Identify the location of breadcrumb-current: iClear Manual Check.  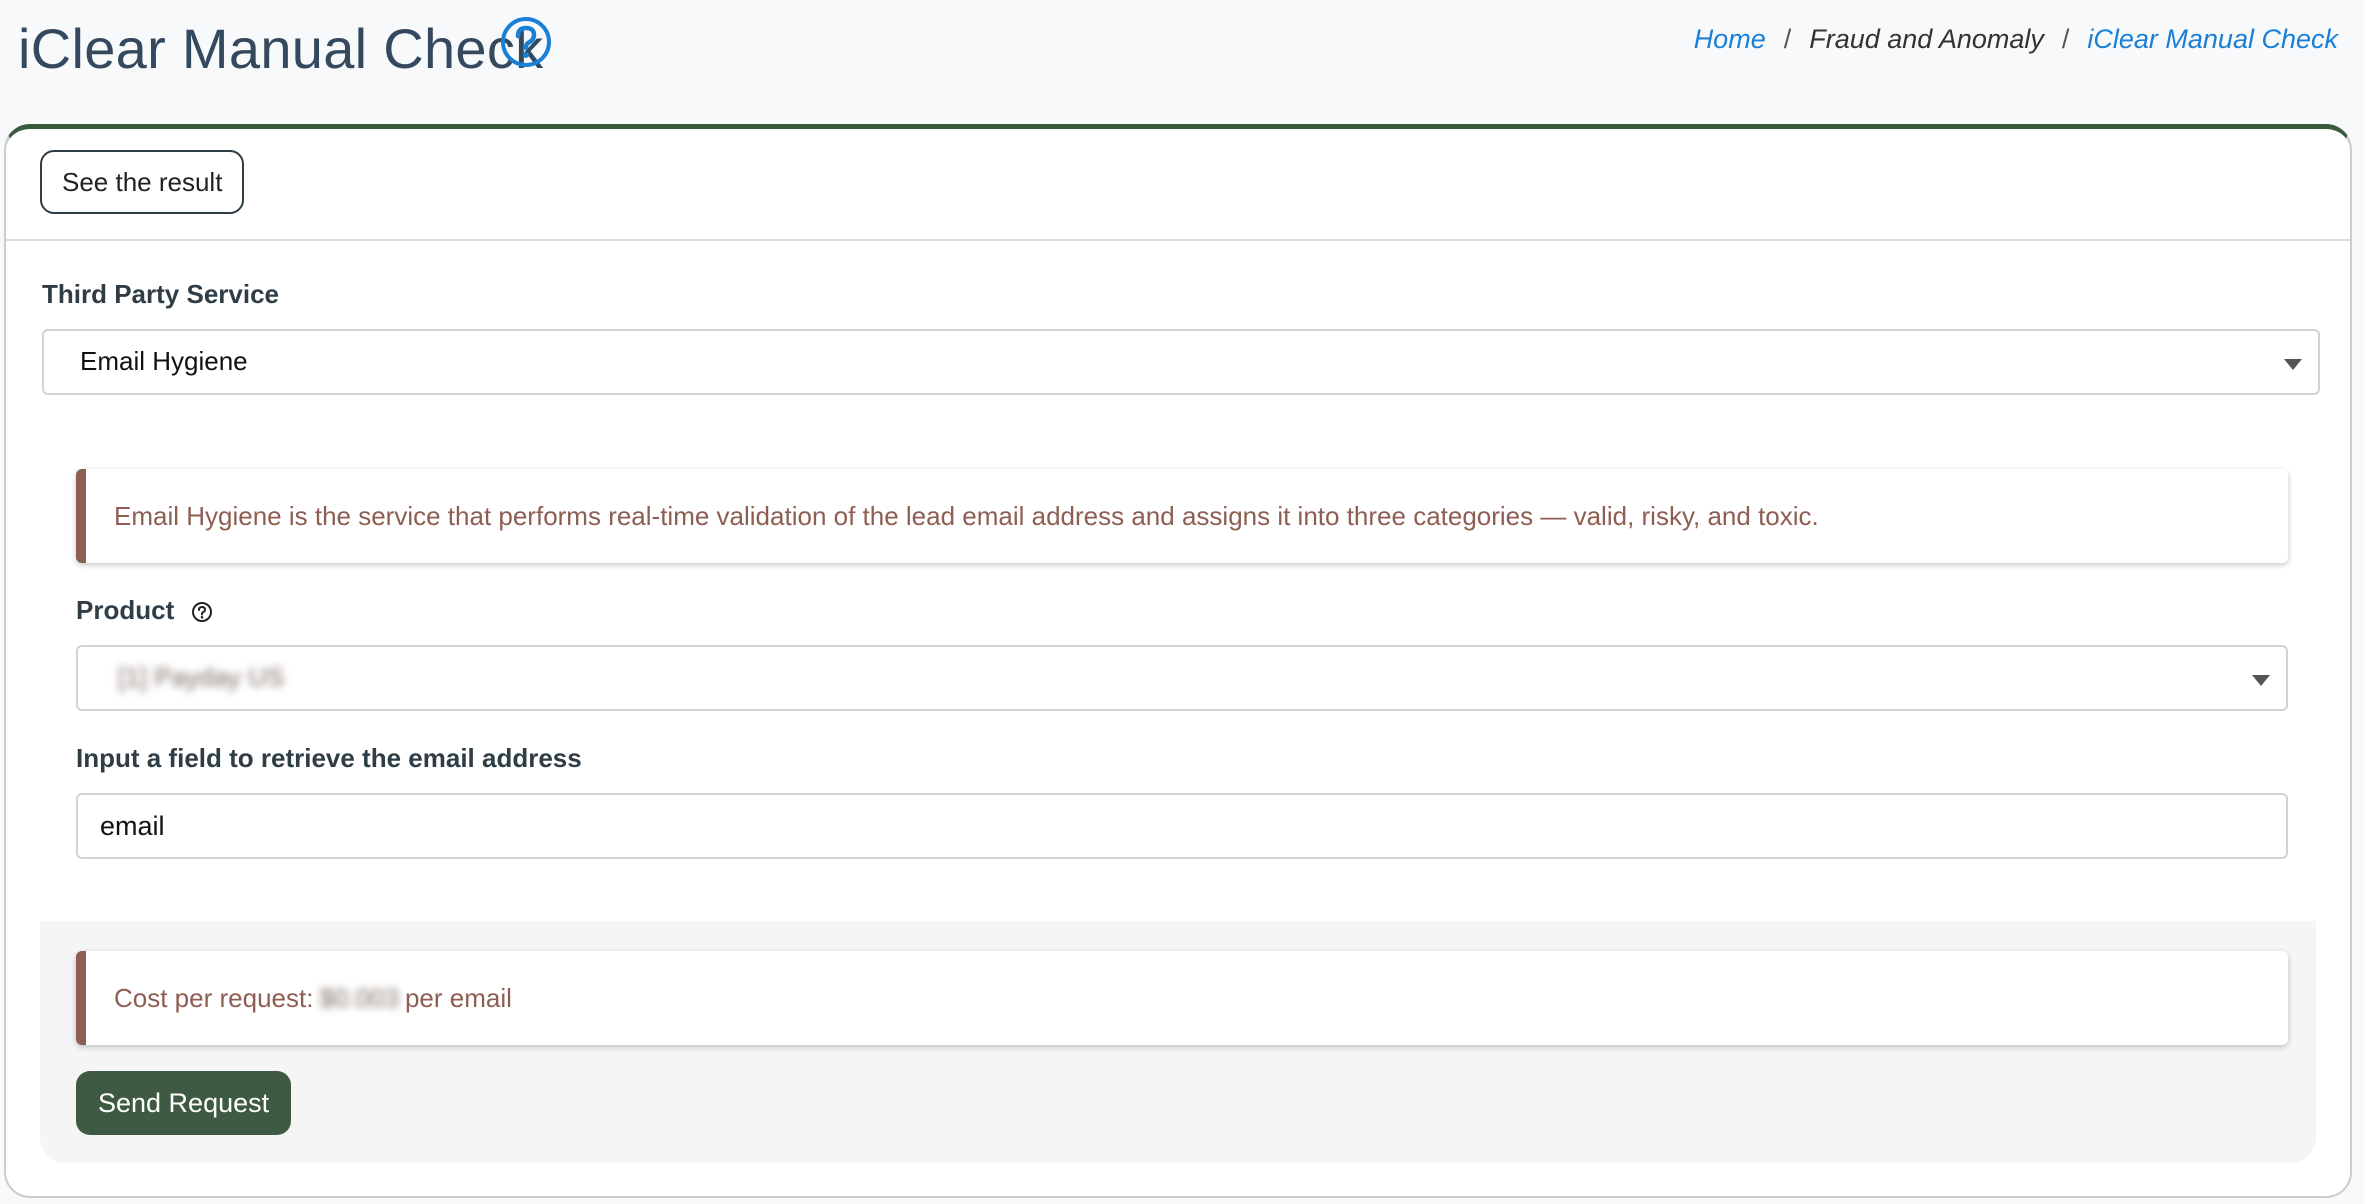
(2212, 39).